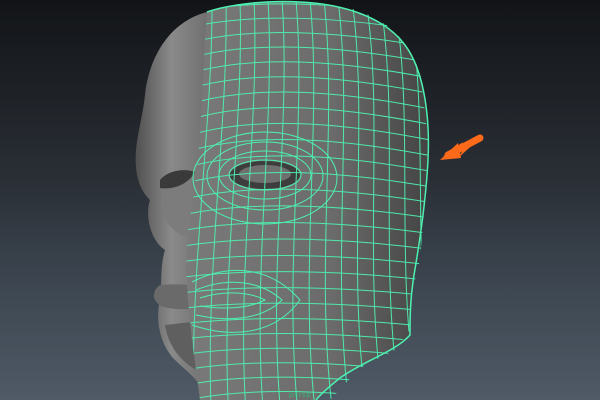 The width and height of the screenshot is (600, 400). Describe the element at coordinates (424, 201) in the screenshot. I see `wire-column` at that location.